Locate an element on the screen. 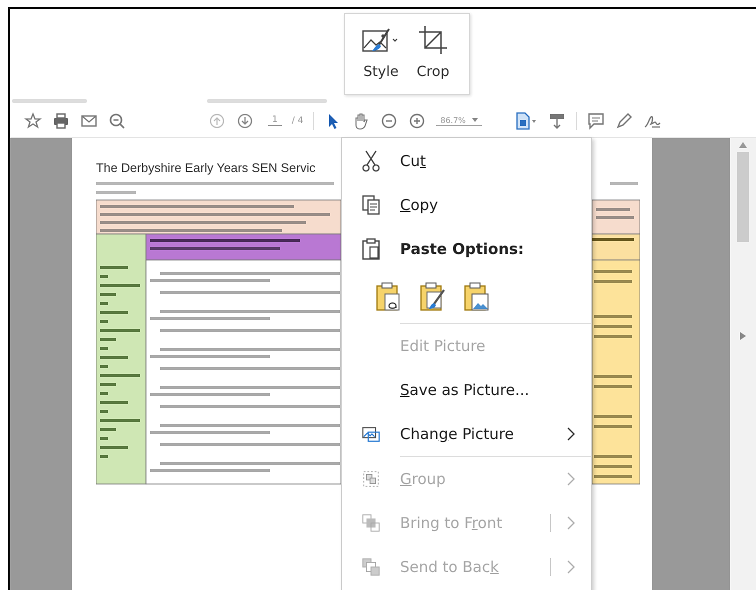 The image size is (756, 590). scroll-up-icon is located at coordinates (743, 145).